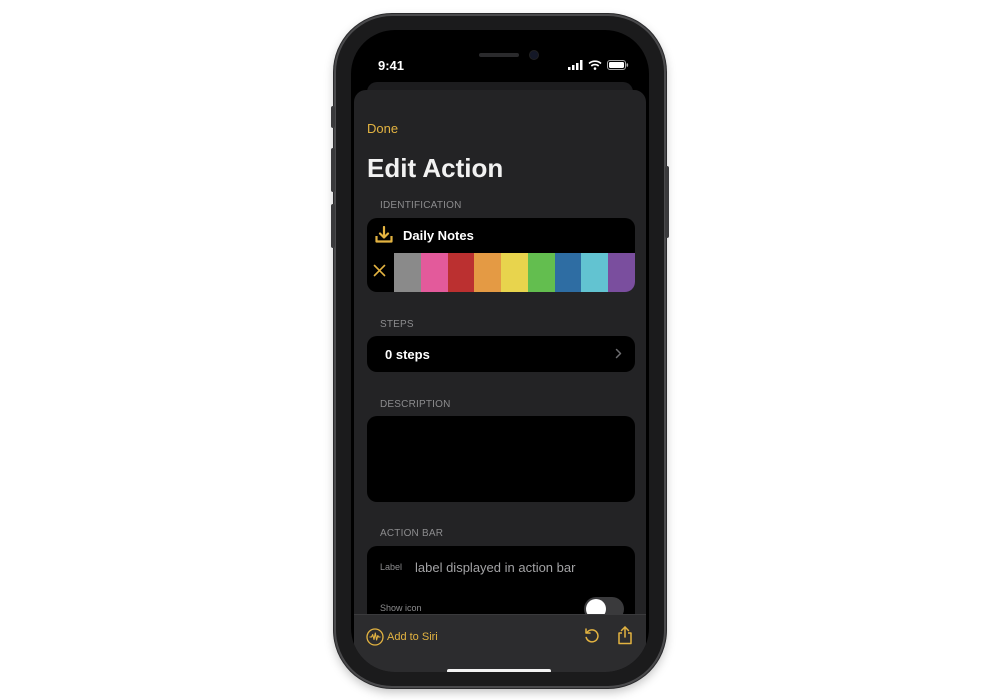  What do you see at coordinates (333, 226) in the screenshot?
I see `volume-down-button` at bounding box center [333, 226].